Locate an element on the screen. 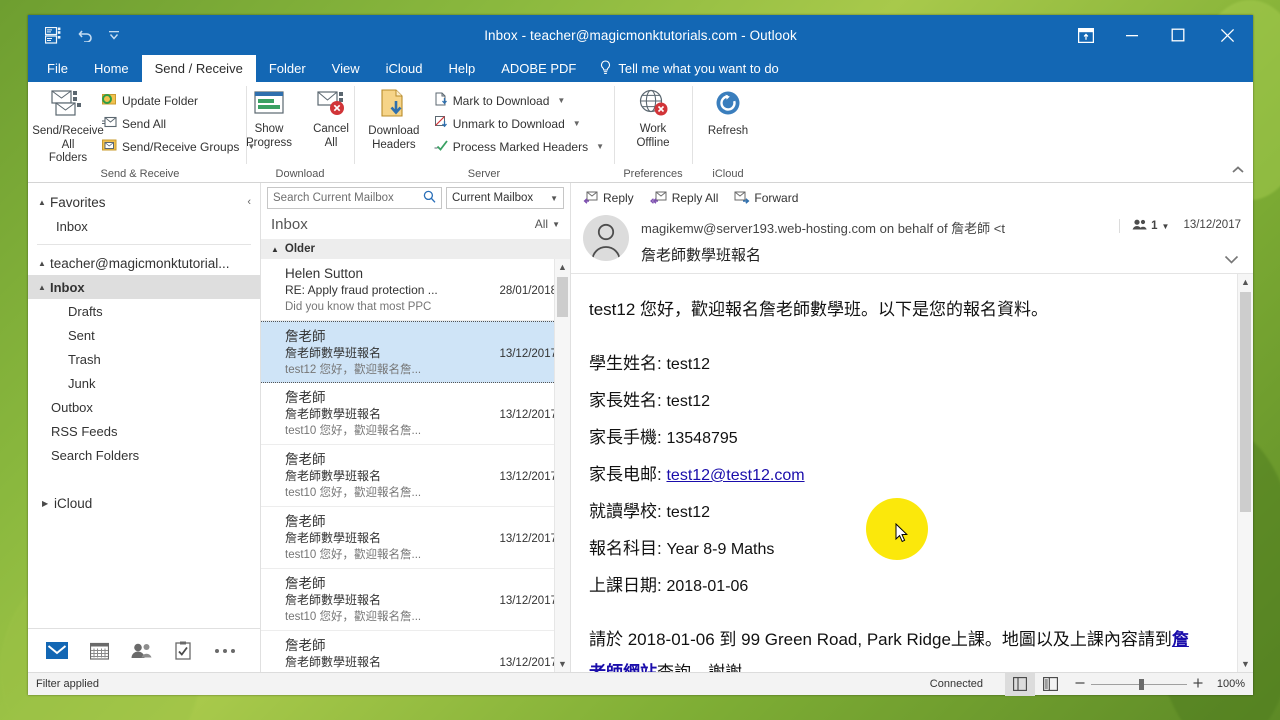 This screenshot has width=1280, height=720. tab-adobe-pdf: ADOBE PDF is located at coordinates (538, 68).